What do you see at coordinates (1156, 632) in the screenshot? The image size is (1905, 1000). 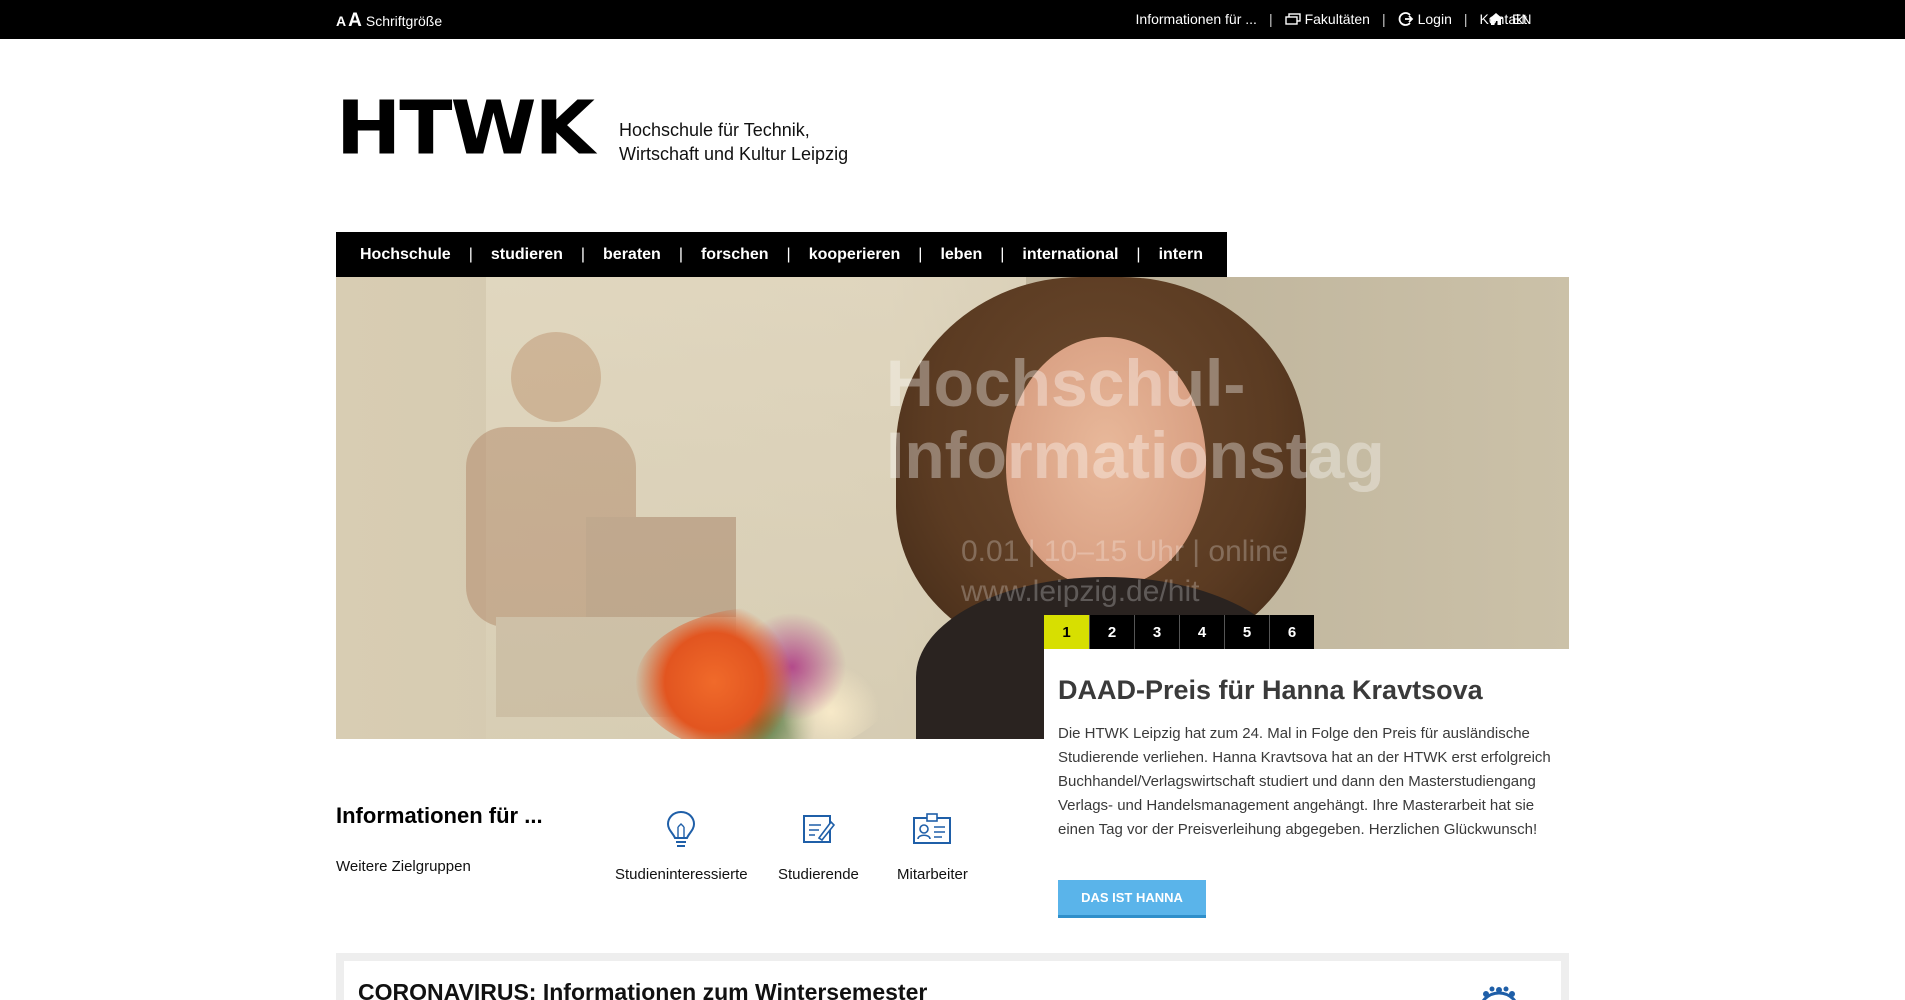 I see `pager-button-3: 3` at bounding box center [1156, 632].